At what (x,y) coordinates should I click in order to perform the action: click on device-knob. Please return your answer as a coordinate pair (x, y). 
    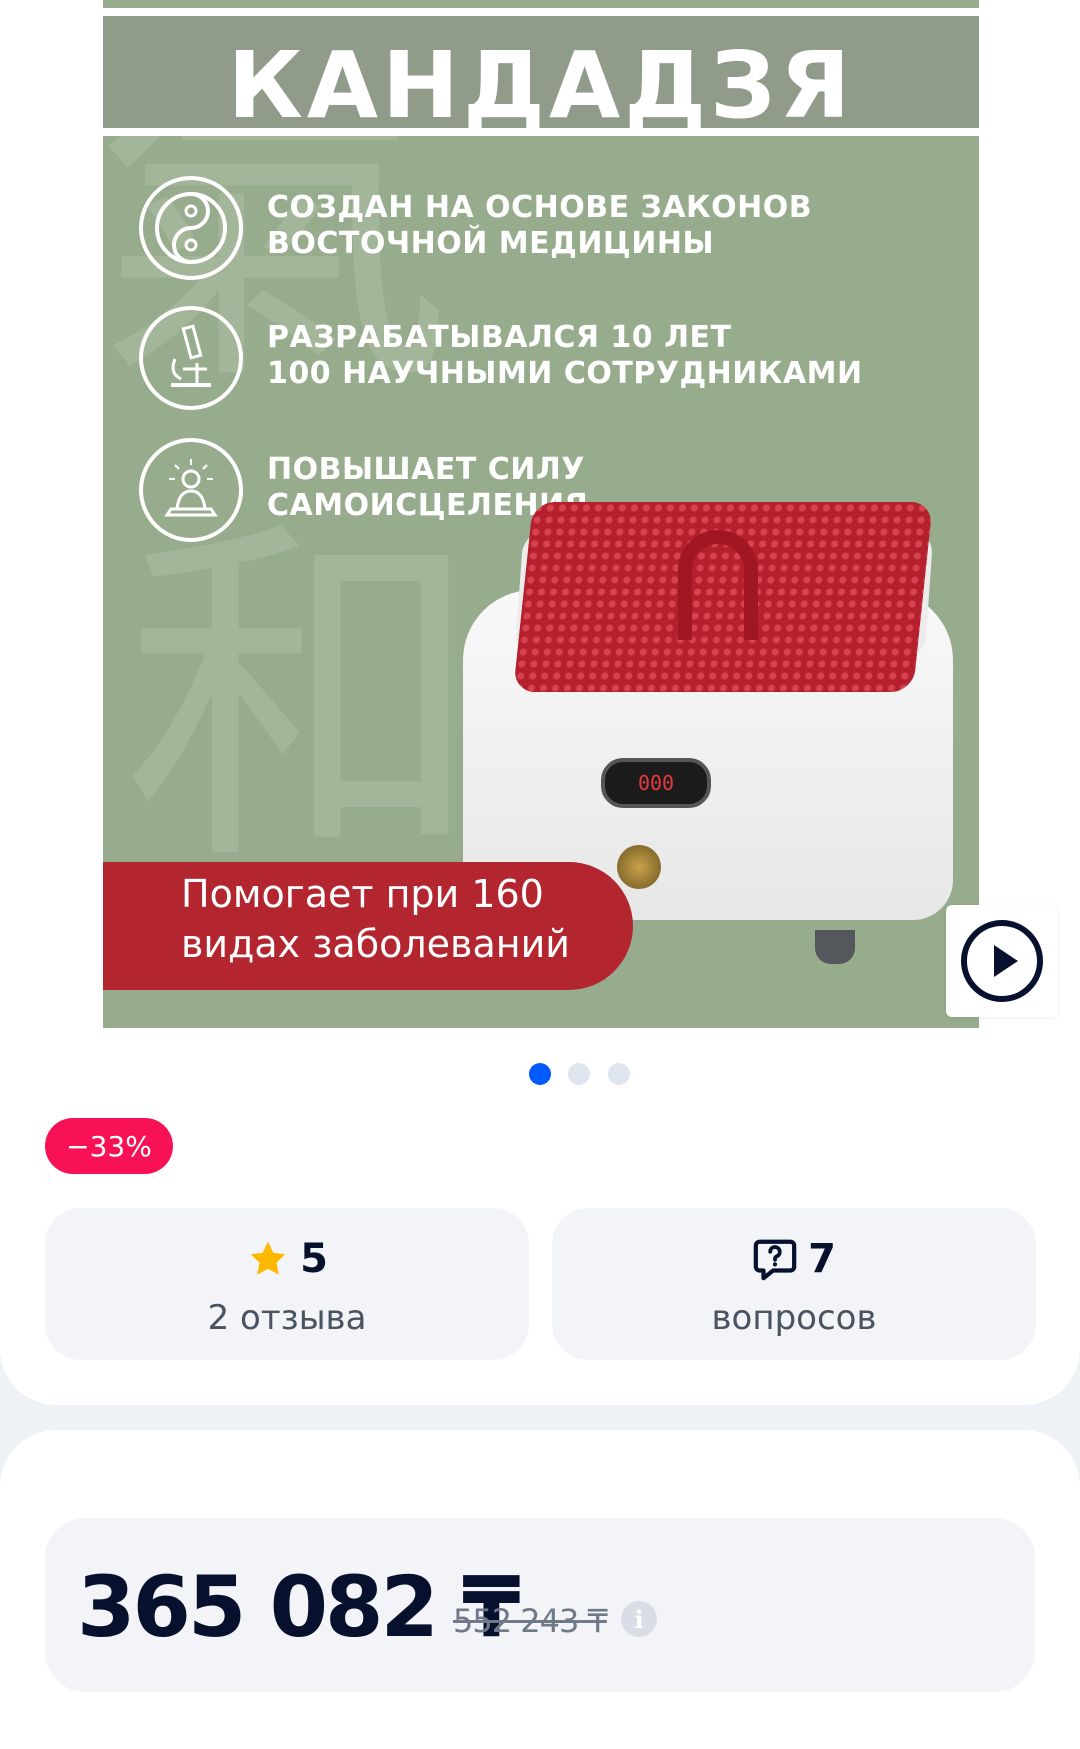
    Looking at the image, I should click on (639, 867).